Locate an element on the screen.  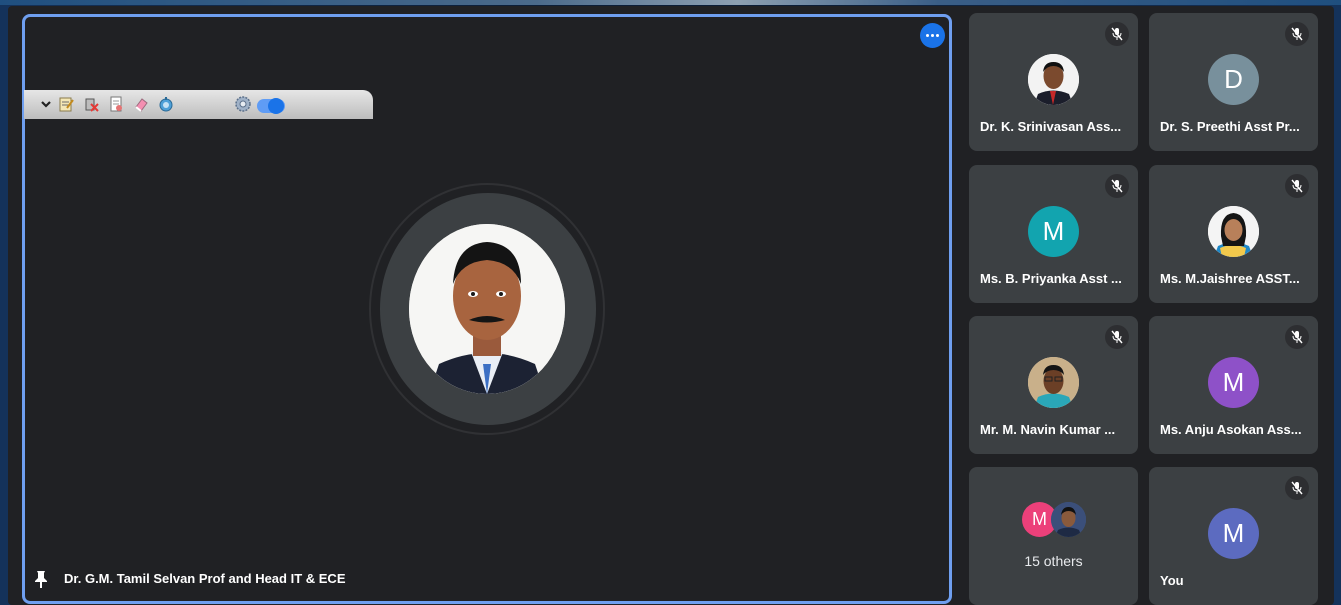
eraser-icon is located at coordinates (141, 104).